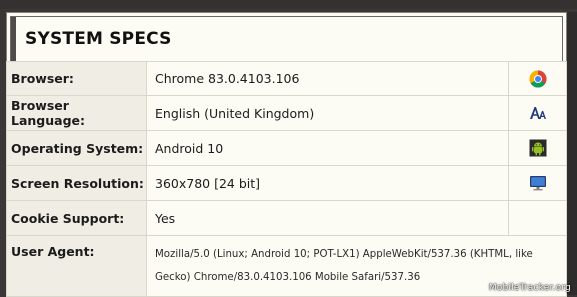 The width and height of the screenshot is (577, 297). I want to click on table-row-browser: Browser: Chrome 83.0.4103.106, so click(286, 78).